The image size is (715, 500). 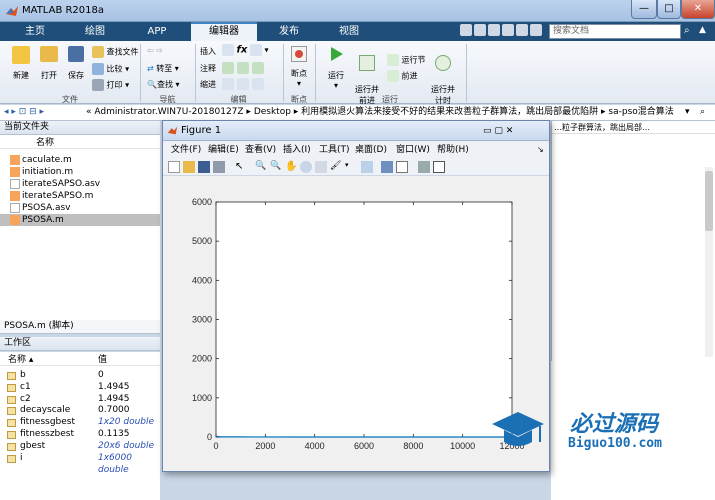 I want to click on workspace-row: decayscale 0.7000, so click(x=80, y=411).